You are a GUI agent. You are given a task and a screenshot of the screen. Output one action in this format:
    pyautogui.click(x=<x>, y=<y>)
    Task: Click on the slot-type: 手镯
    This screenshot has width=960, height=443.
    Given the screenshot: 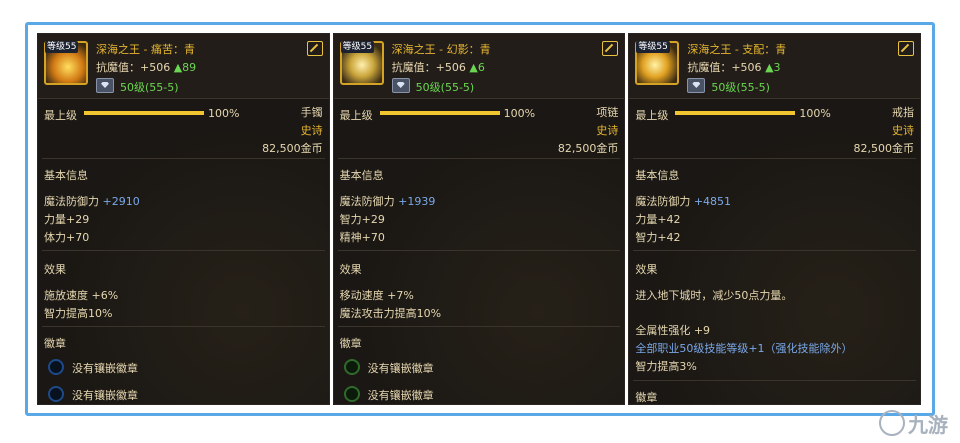 What is the action you would take?
    pyautogui.click(x=311, y=112)
    